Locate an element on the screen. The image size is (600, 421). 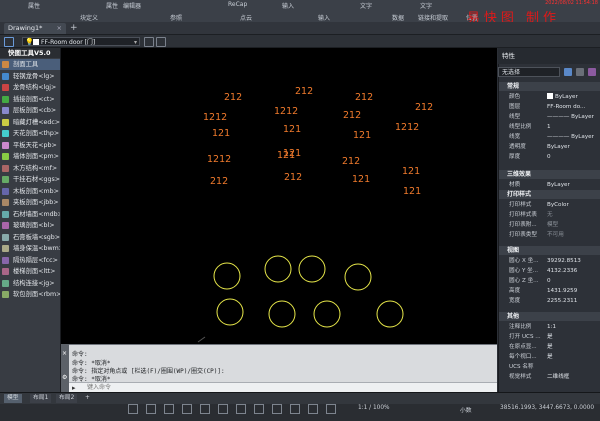
ribbon-tab-text-2: 文字 is located at coordinates (426, 5).